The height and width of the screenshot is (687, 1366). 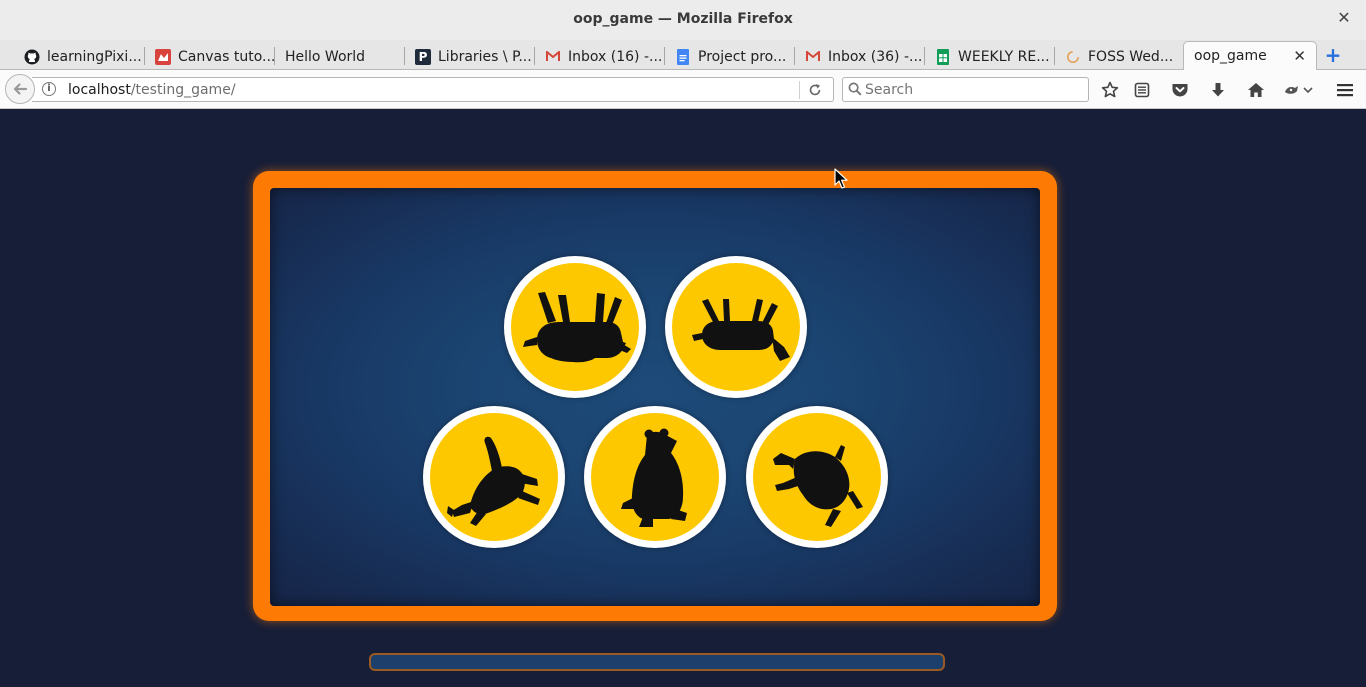 What do you see at coordinates (855, 89) in the screenshot?
I see `search-icon` at bounding box center [855, 89].